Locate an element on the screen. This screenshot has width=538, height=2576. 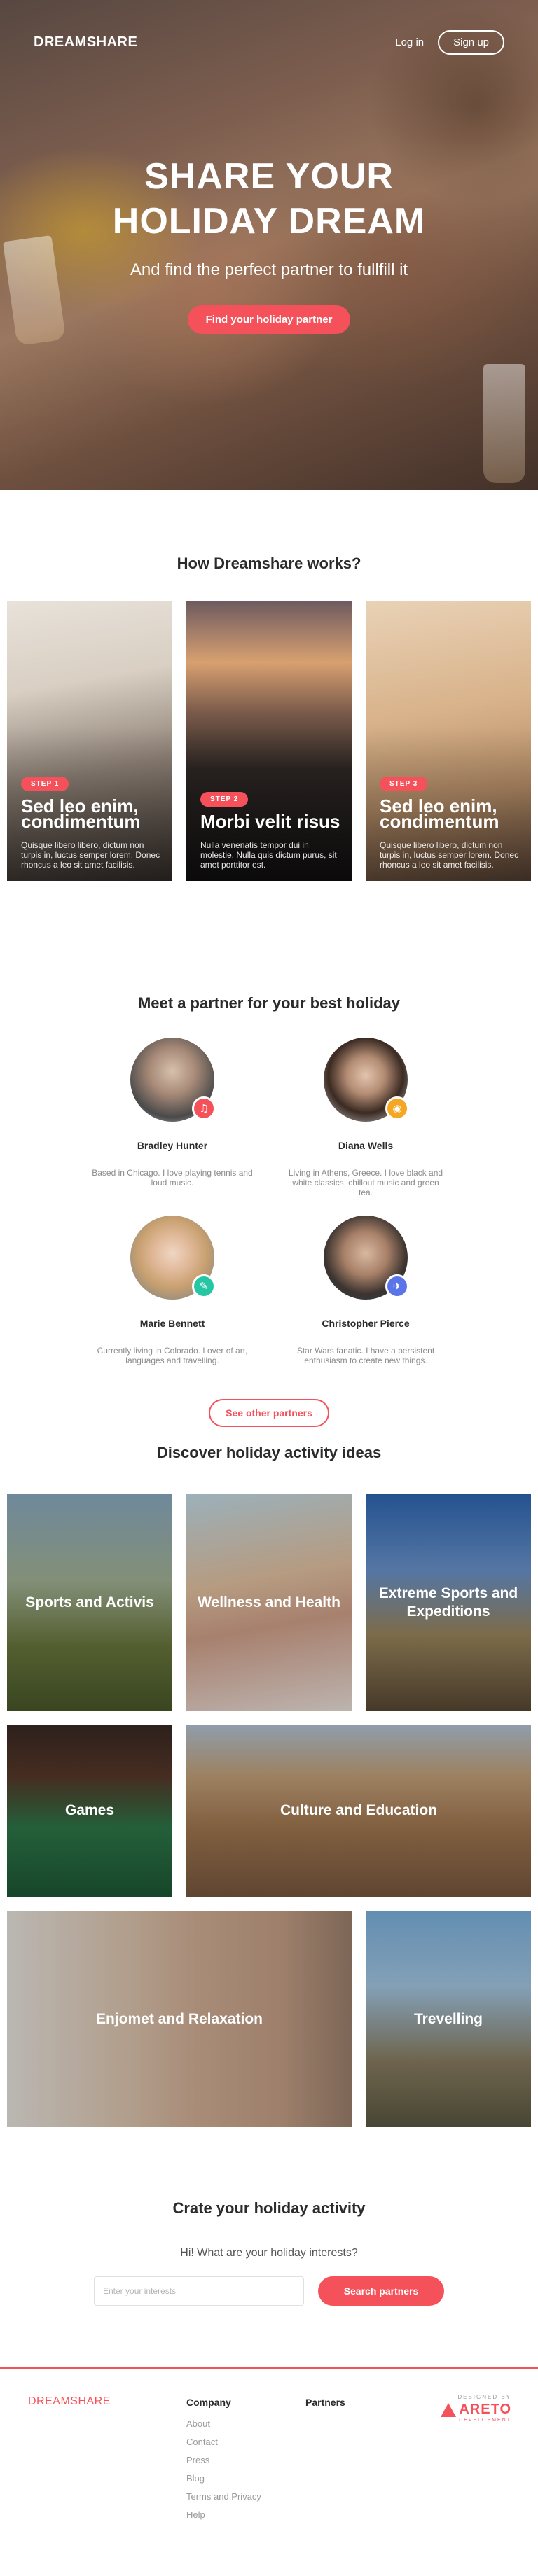
activity-label: Culture and Education is located at coordinates (358, 1810).